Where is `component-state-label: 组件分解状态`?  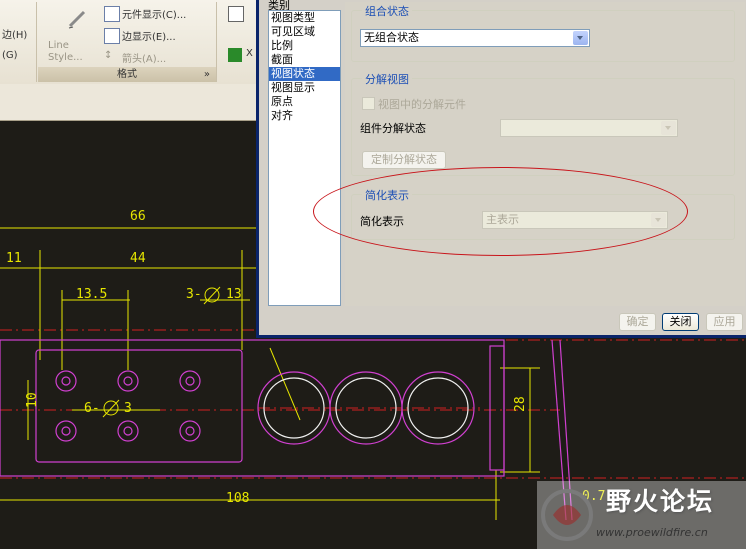 component-state-label: 组件分解状态 is located at coordinates (393, 128).